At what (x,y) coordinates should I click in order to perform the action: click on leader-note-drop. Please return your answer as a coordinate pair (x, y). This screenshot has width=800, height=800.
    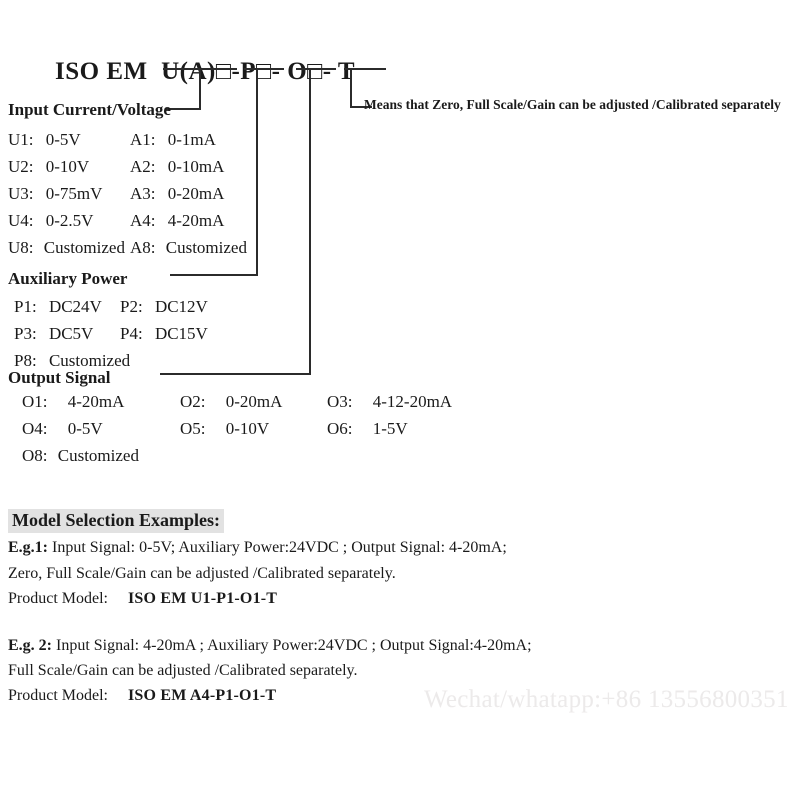
    Looking at the image, I should click on (351, 88).